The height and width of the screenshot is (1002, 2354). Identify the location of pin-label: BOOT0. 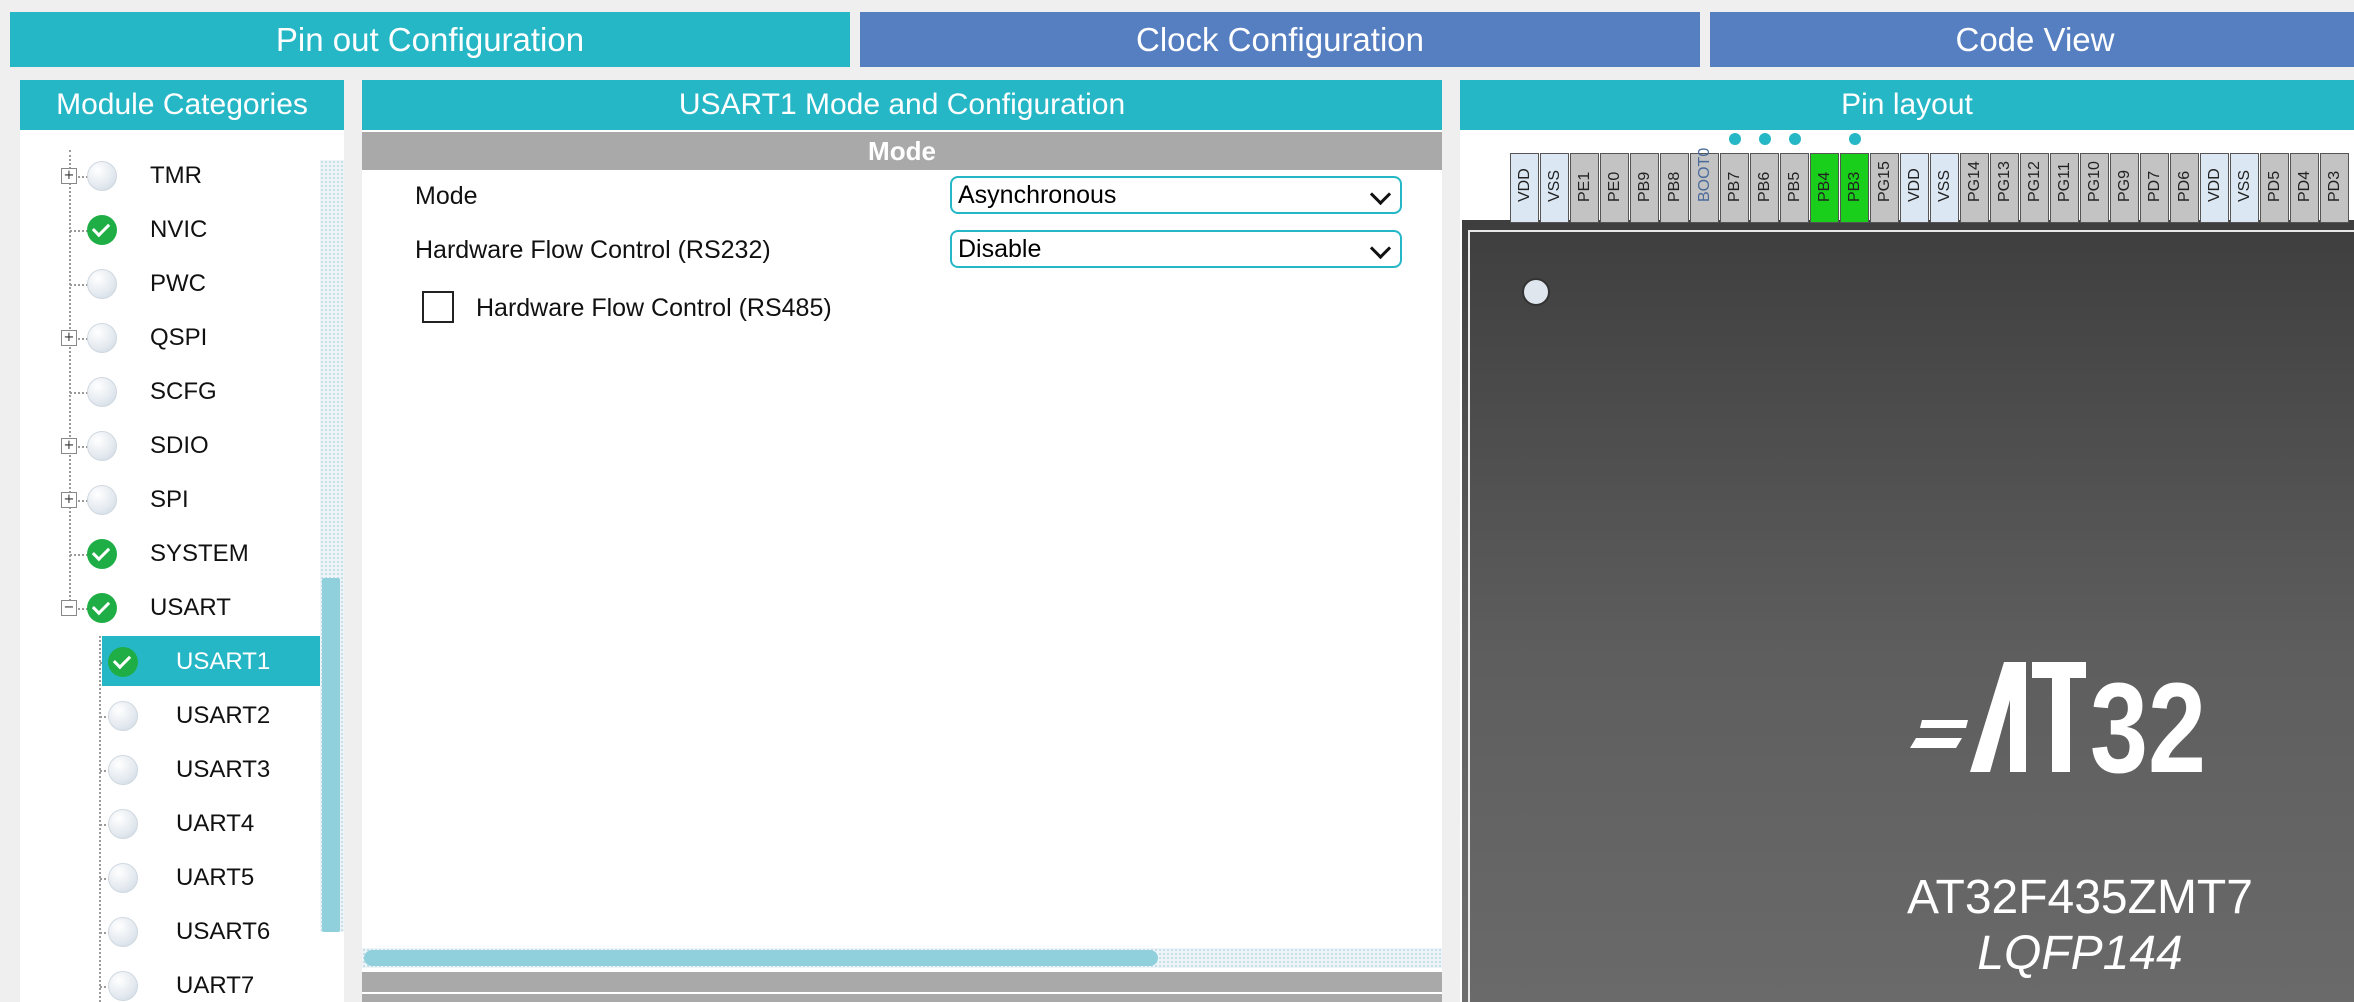
(1704, 174).